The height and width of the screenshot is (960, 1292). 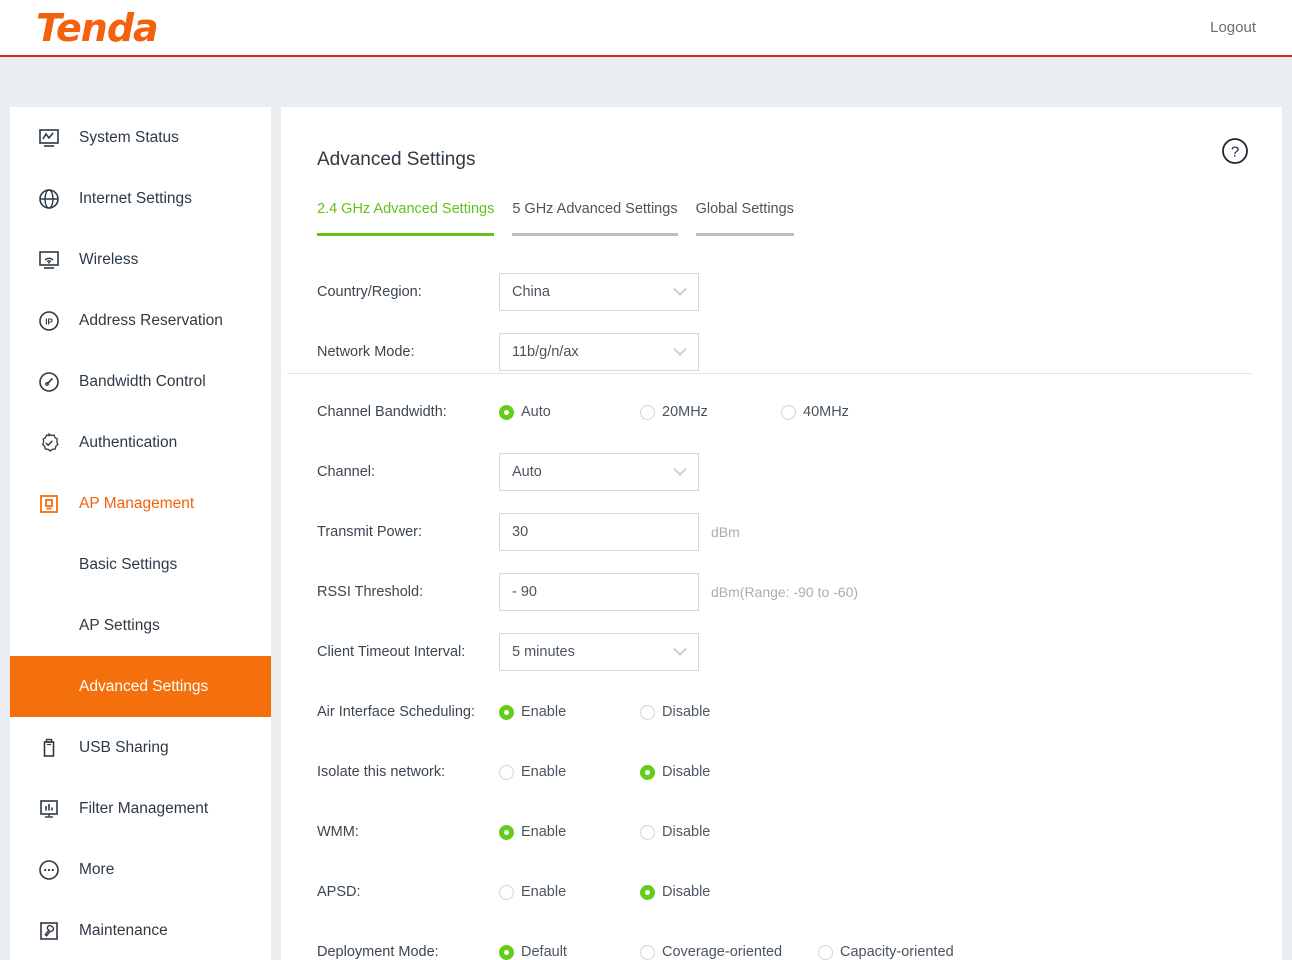 I want to click on filter-board-icon, so click(x=49, y=809).